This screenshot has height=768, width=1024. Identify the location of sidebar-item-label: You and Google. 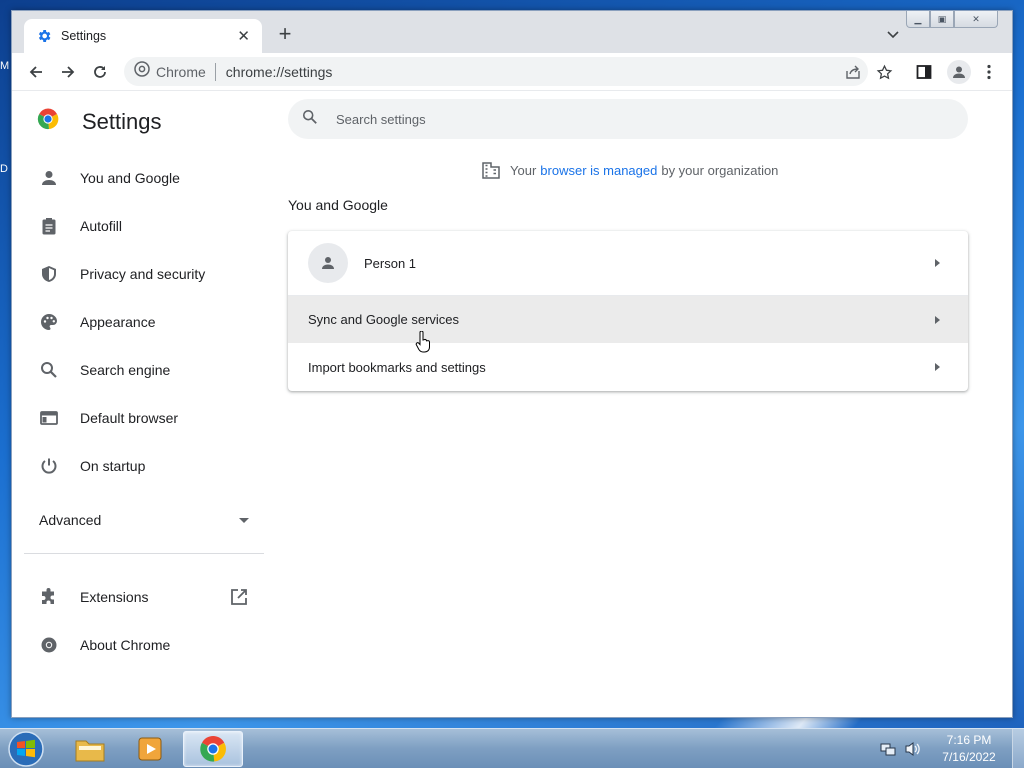
(130, 178).